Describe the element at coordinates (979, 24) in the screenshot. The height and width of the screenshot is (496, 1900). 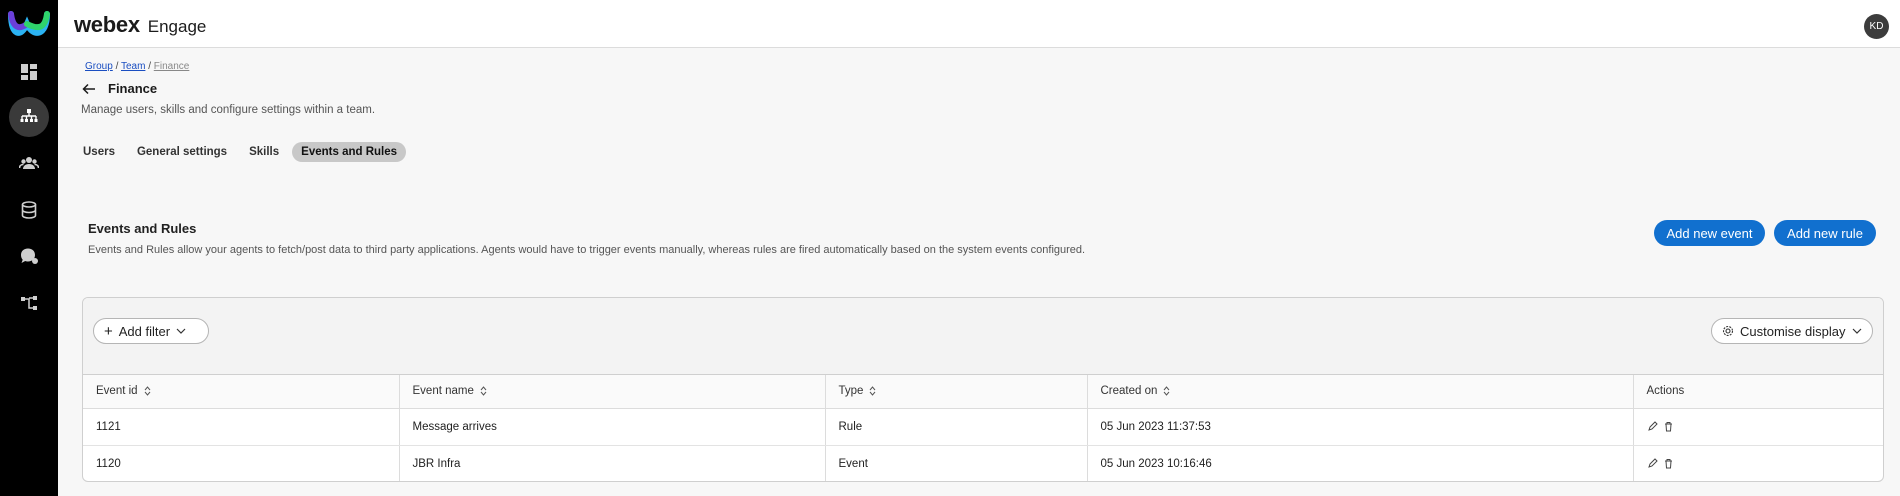
I see `top-bar: webex Engage KD` at that location.